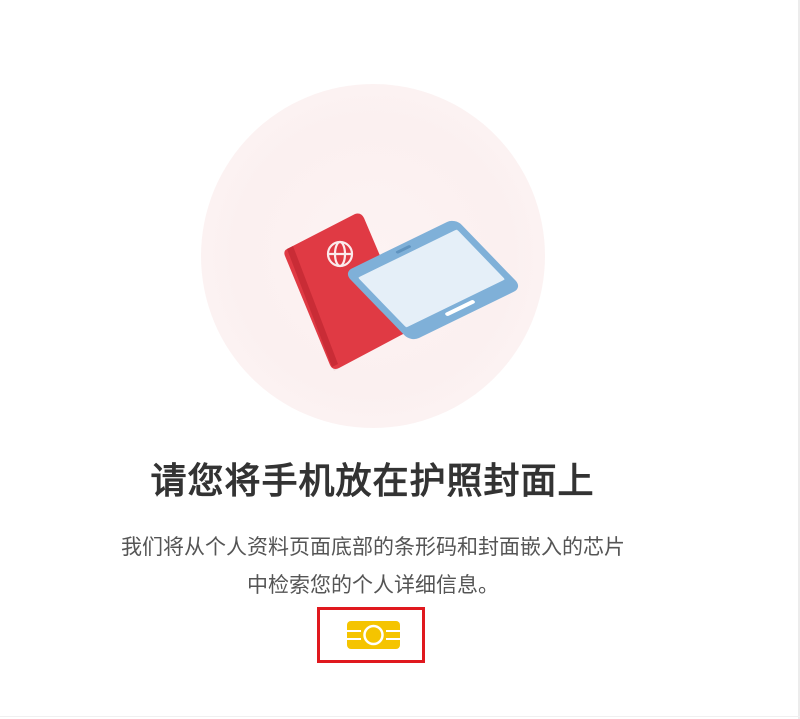 This screenshot has width=800, height=719. I want to click on phone-on-passport-icon, so click(401, 292).